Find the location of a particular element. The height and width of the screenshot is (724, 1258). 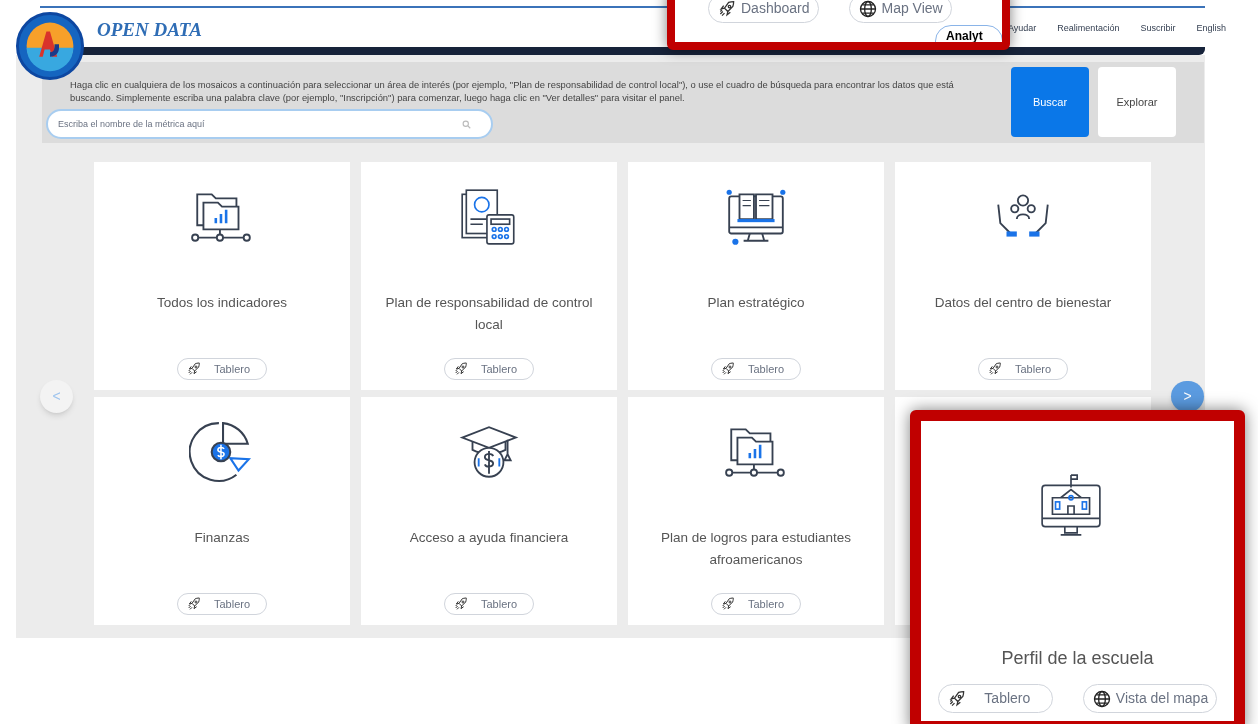

search-icon is located at coordinates (466, 124).